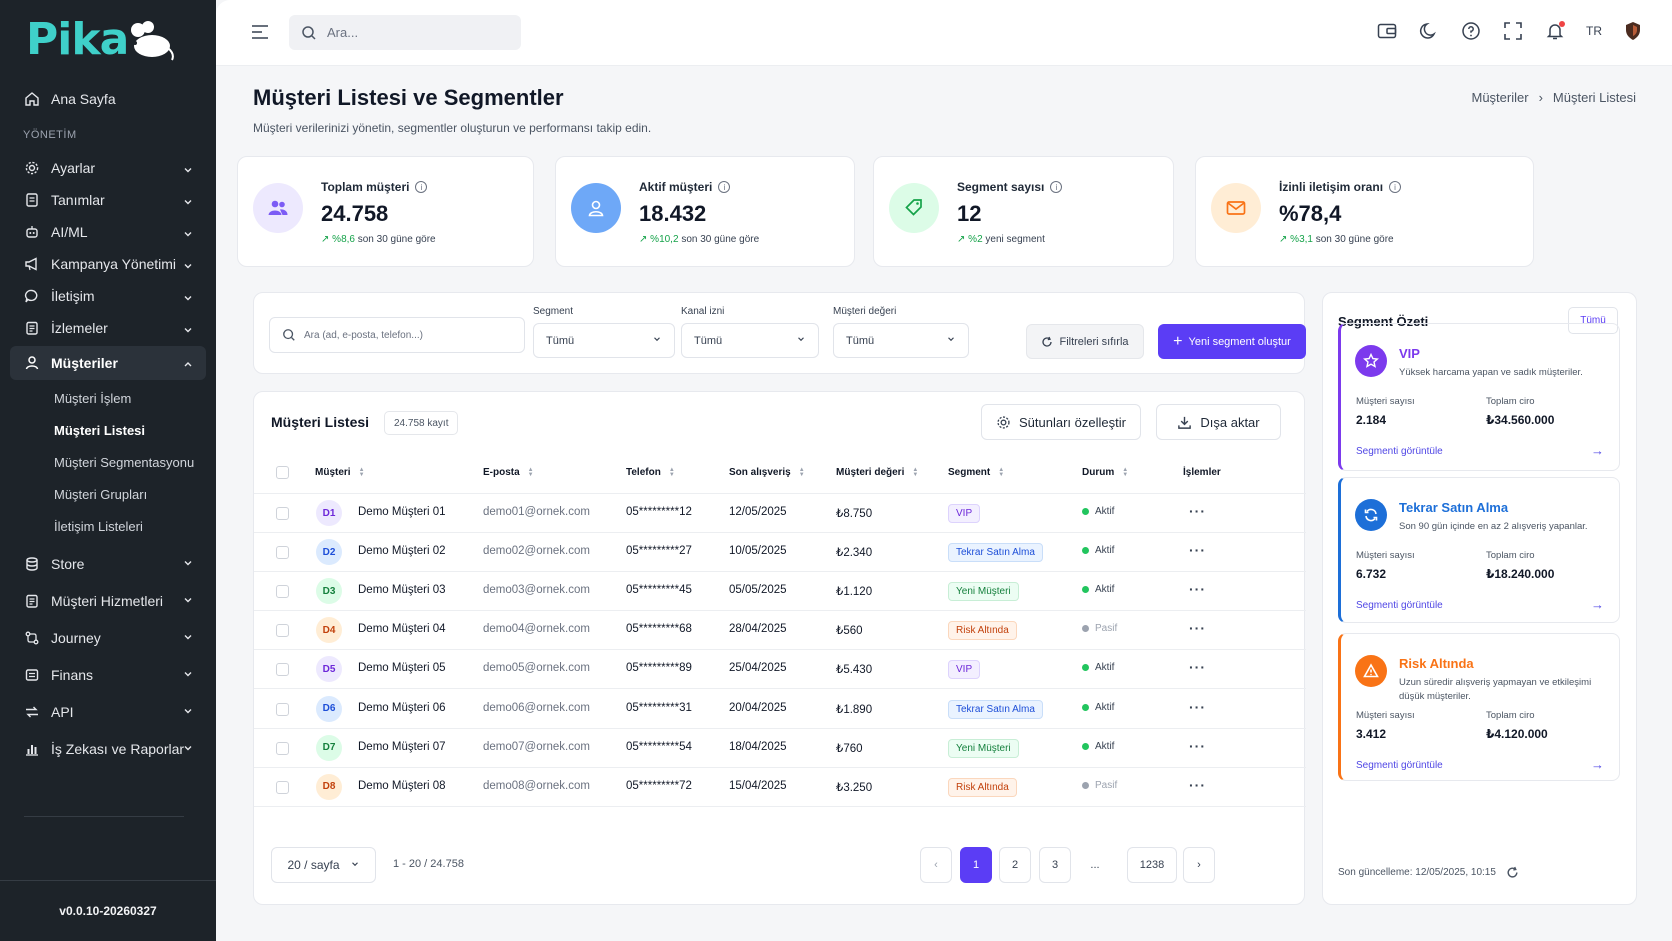 The width and height of the screenshot is (1672, 941). I want to click on column-header-segment: Segment ▲ ▼, so click(976, 473).